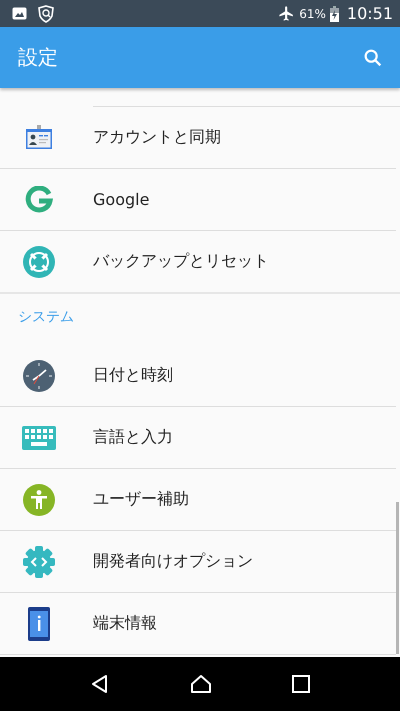  What do you see at coordinates (201, 684) in the screenshot?
I see `home-icon` at bounding box center [201, 684].